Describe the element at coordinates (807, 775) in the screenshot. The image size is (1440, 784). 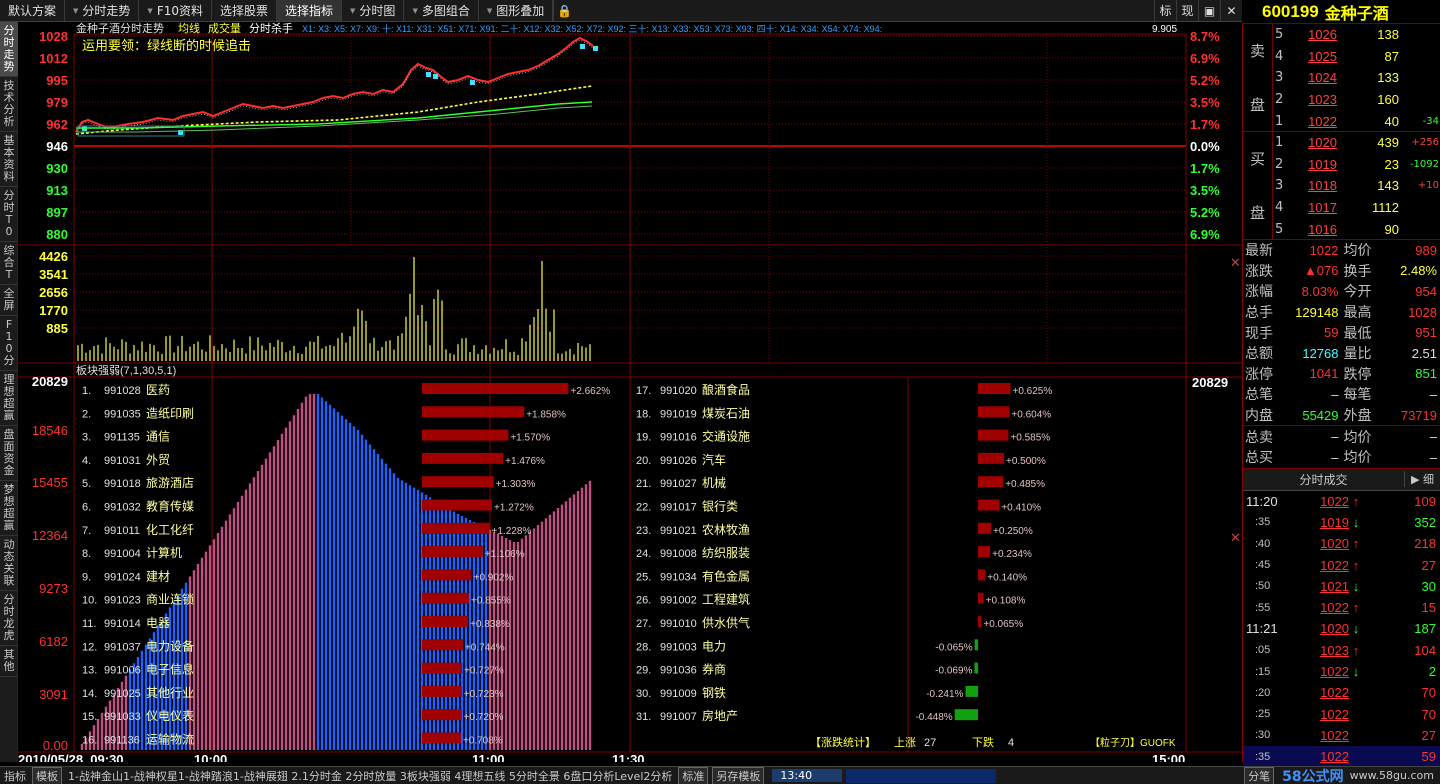
I see `status-time: 13:40` at that location.